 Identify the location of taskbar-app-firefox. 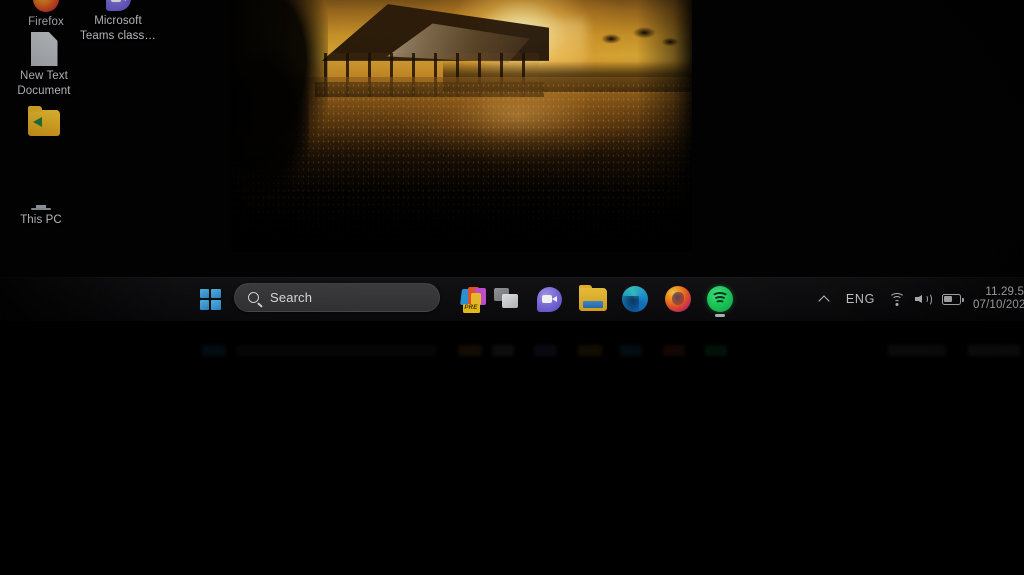
(678, 299).